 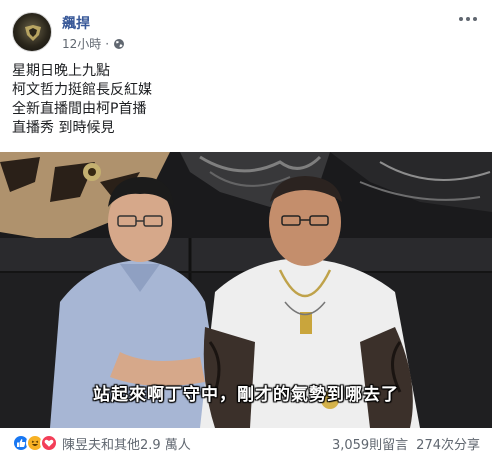 I want to click on globe-icon, so click(x=119, y=44).